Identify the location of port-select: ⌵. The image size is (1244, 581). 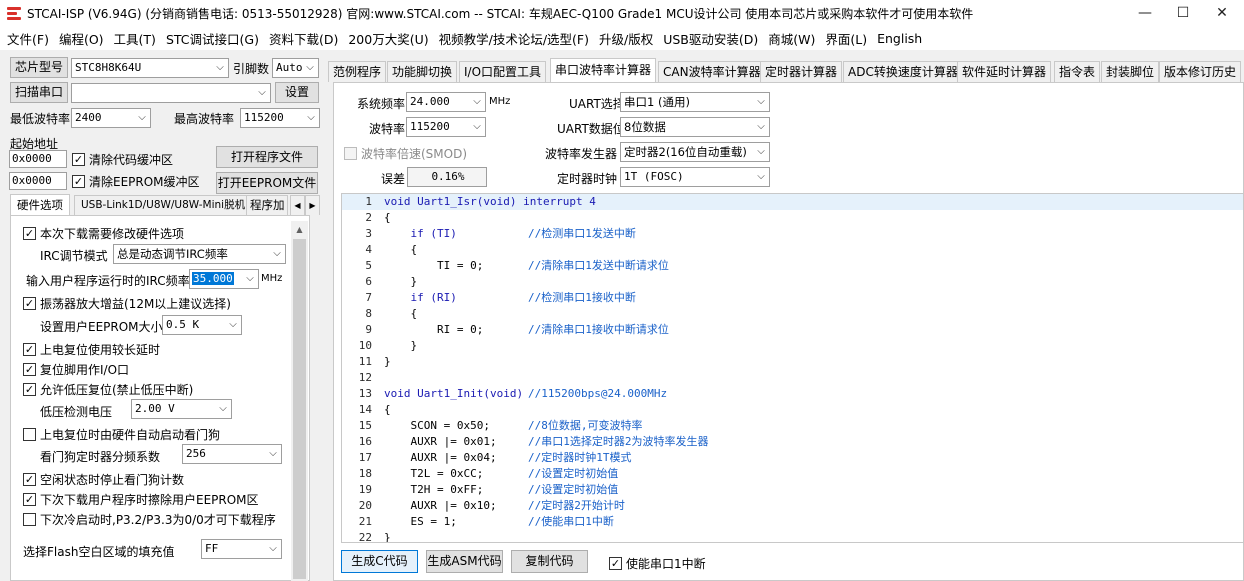
(171, 93).